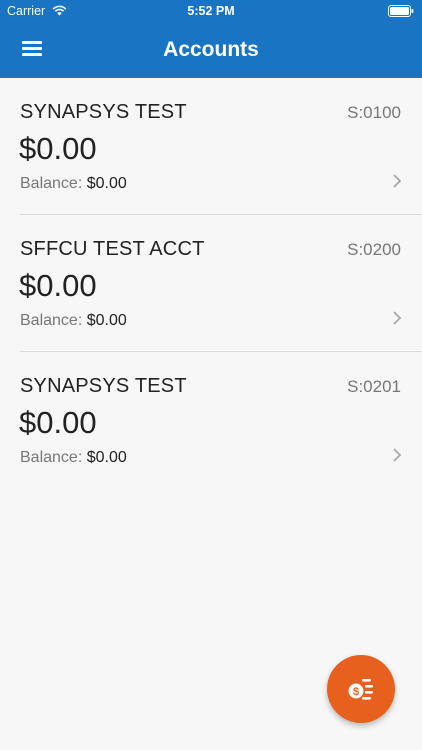  I want to click on account-id: S:0200, so click(374, 249).